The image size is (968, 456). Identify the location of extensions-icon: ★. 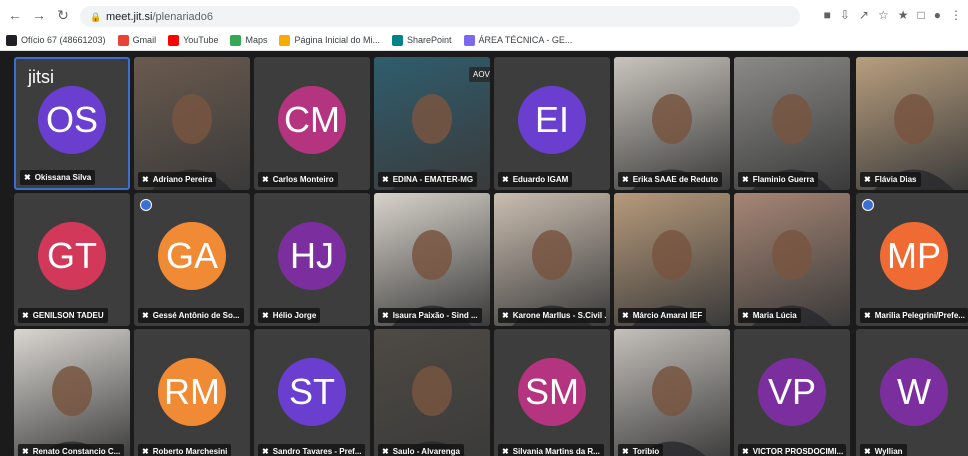
(903, 15).